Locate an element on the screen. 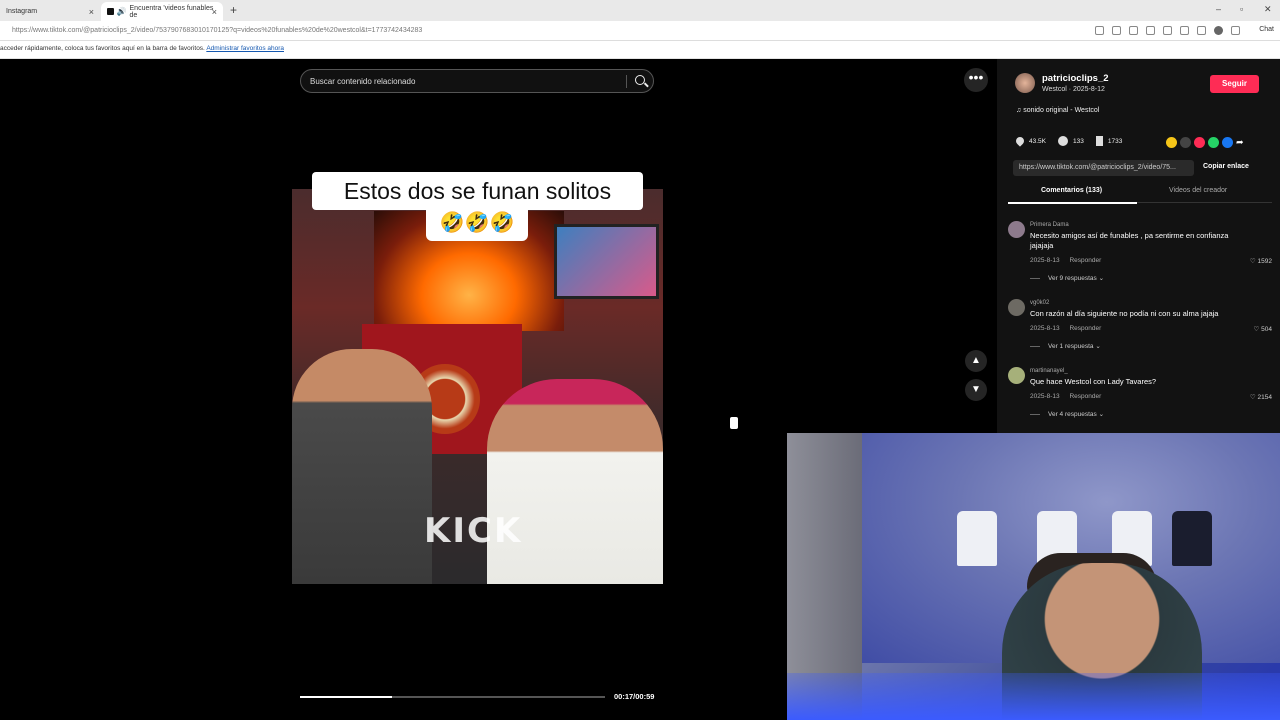  embed-icon is located at coordinates (1185, 142).